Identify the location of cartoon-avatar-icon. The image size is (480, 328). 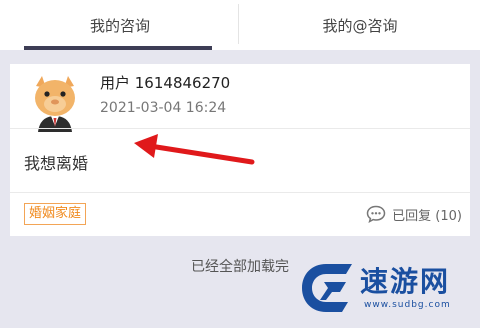
(55, 103).